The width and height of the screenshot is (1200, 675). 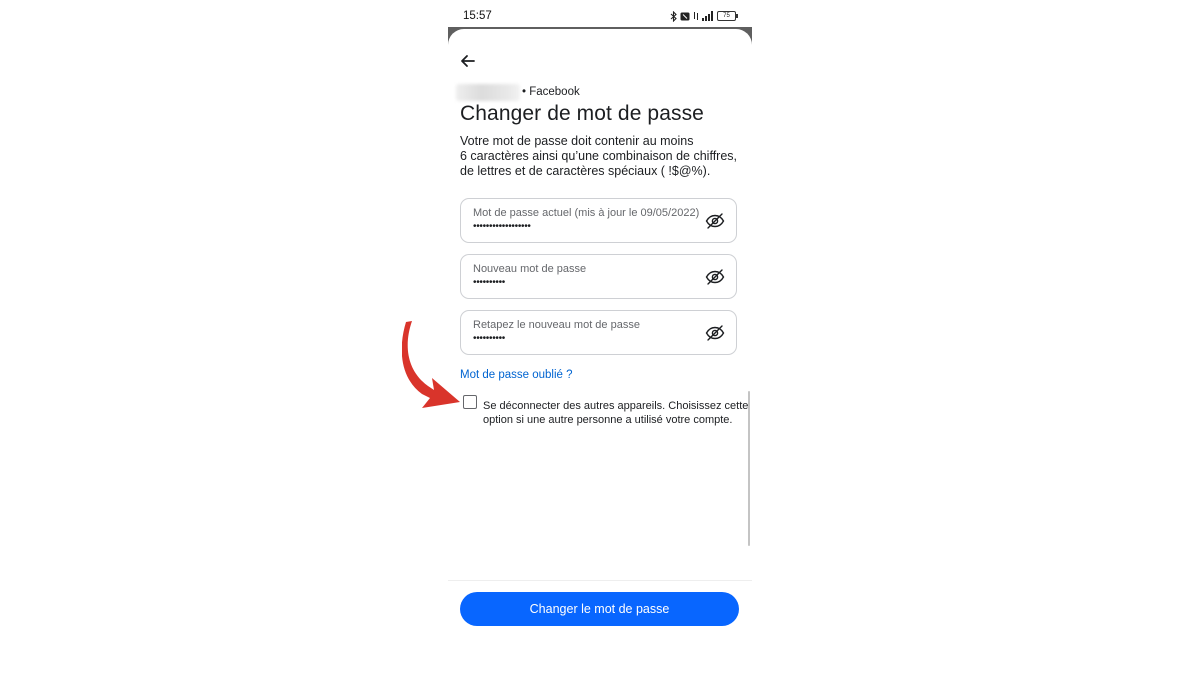 I want to click on new-password-label: Nouveau mot de passe, so click(x=530, y=269).